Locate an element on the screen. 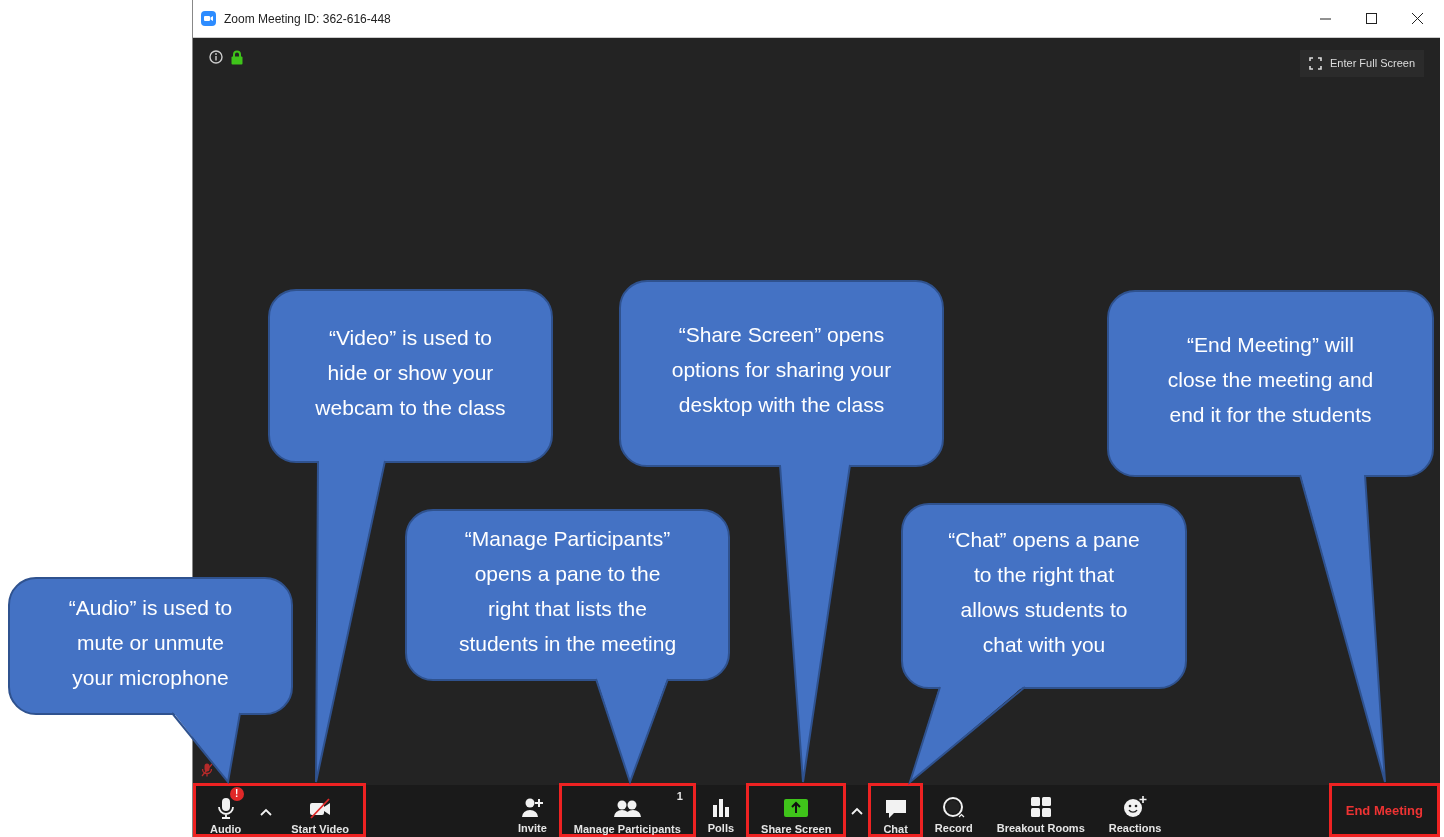 Image resolution: width=1444 pixels, height=837 pixels. invite-button: Invite is located at coordinates (532, 810).